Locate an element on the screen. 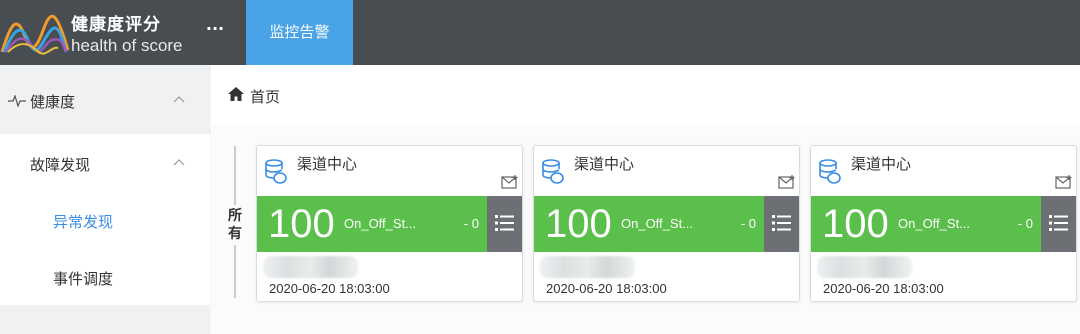 This screenshot has height=334, width=1080. breadcrumb: 首页 is located at coordinates (645, 94).